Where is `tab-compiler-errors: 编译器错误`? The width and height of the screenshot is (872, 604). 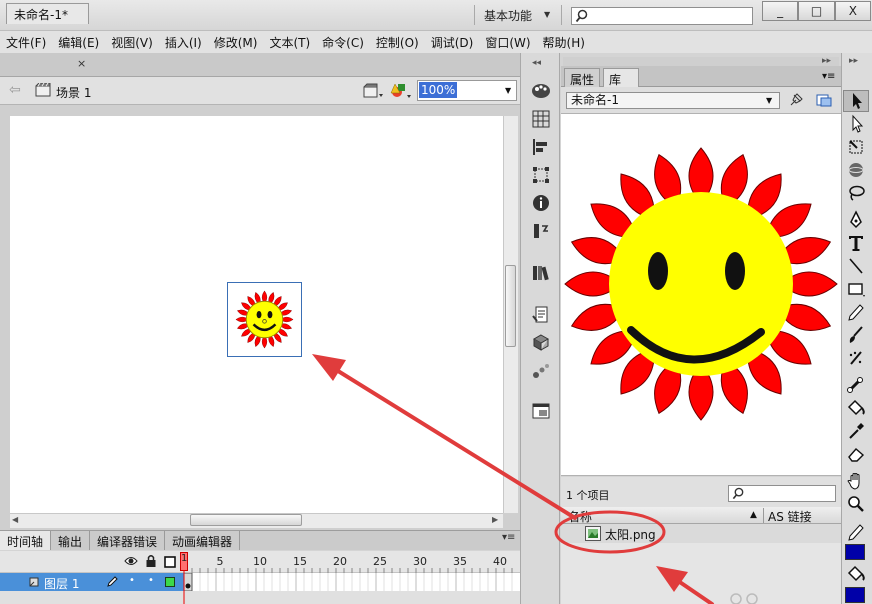 tab-compiler-errors: 编译器错误 is located at coordinates (128, 540).